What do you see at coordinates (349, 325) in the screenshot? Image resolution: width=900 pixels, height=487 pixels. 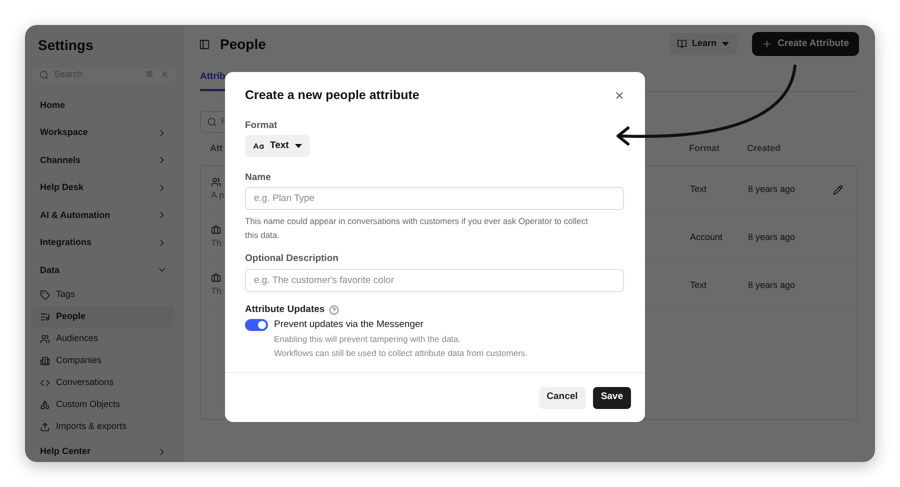 I see `toggle-label: Prevent updates via the Messenger` at bounding box center [349, 325].